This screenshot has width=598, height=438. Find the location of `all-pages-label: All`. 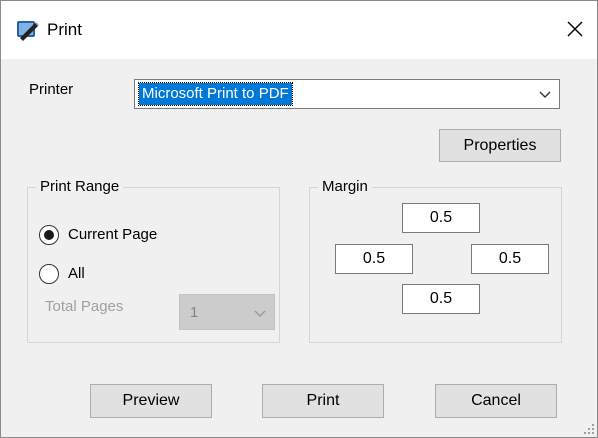

all-pages-label: All is located at coordinates (76, 273).